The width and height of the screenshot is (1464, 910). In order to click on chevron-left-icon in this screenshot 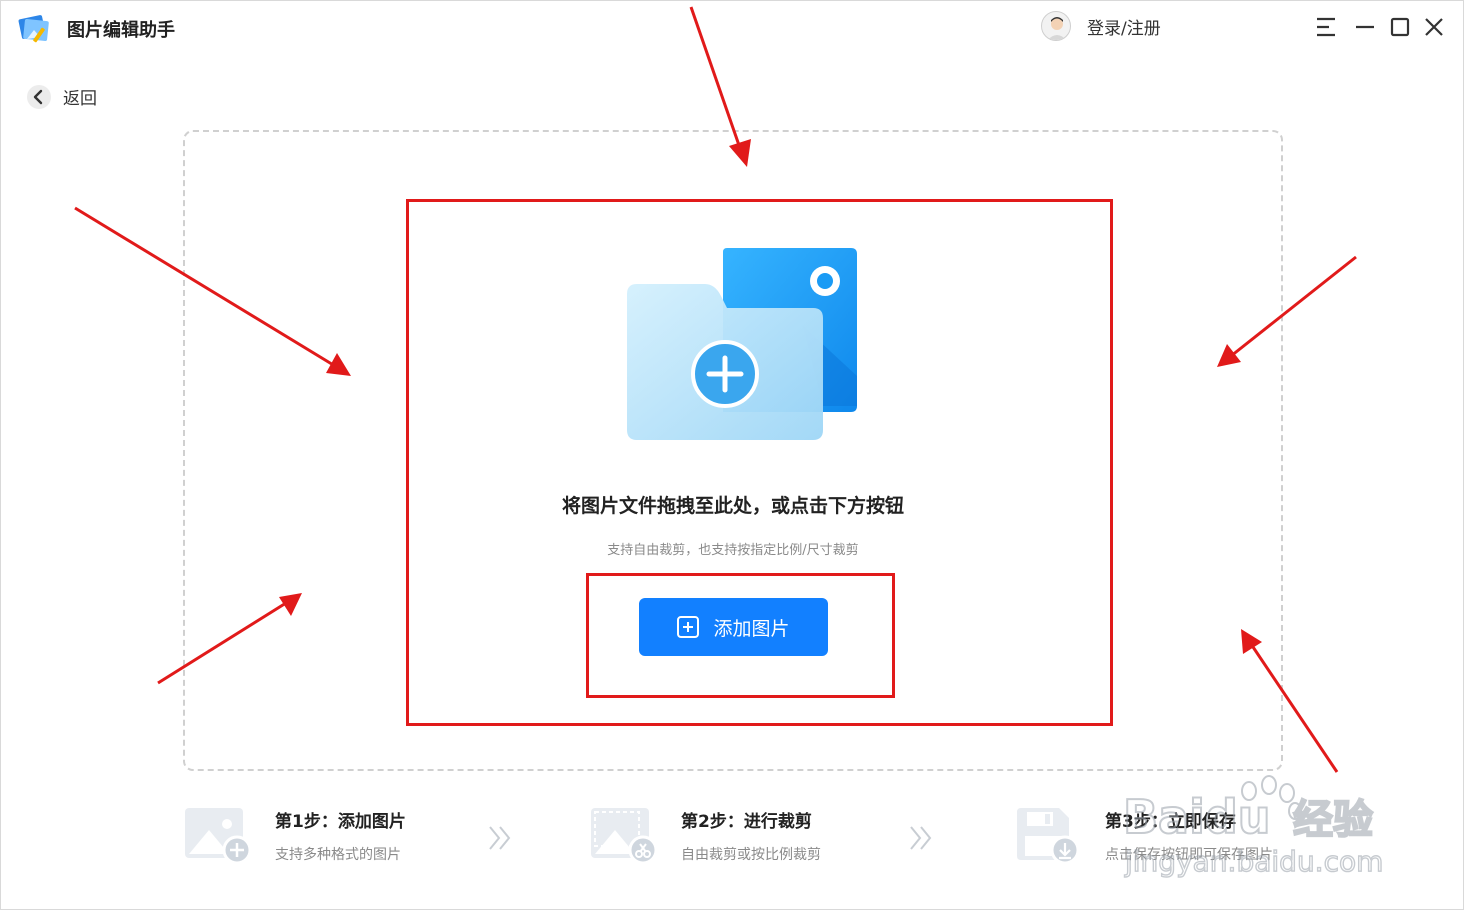, I will do `click(39, 96)`.